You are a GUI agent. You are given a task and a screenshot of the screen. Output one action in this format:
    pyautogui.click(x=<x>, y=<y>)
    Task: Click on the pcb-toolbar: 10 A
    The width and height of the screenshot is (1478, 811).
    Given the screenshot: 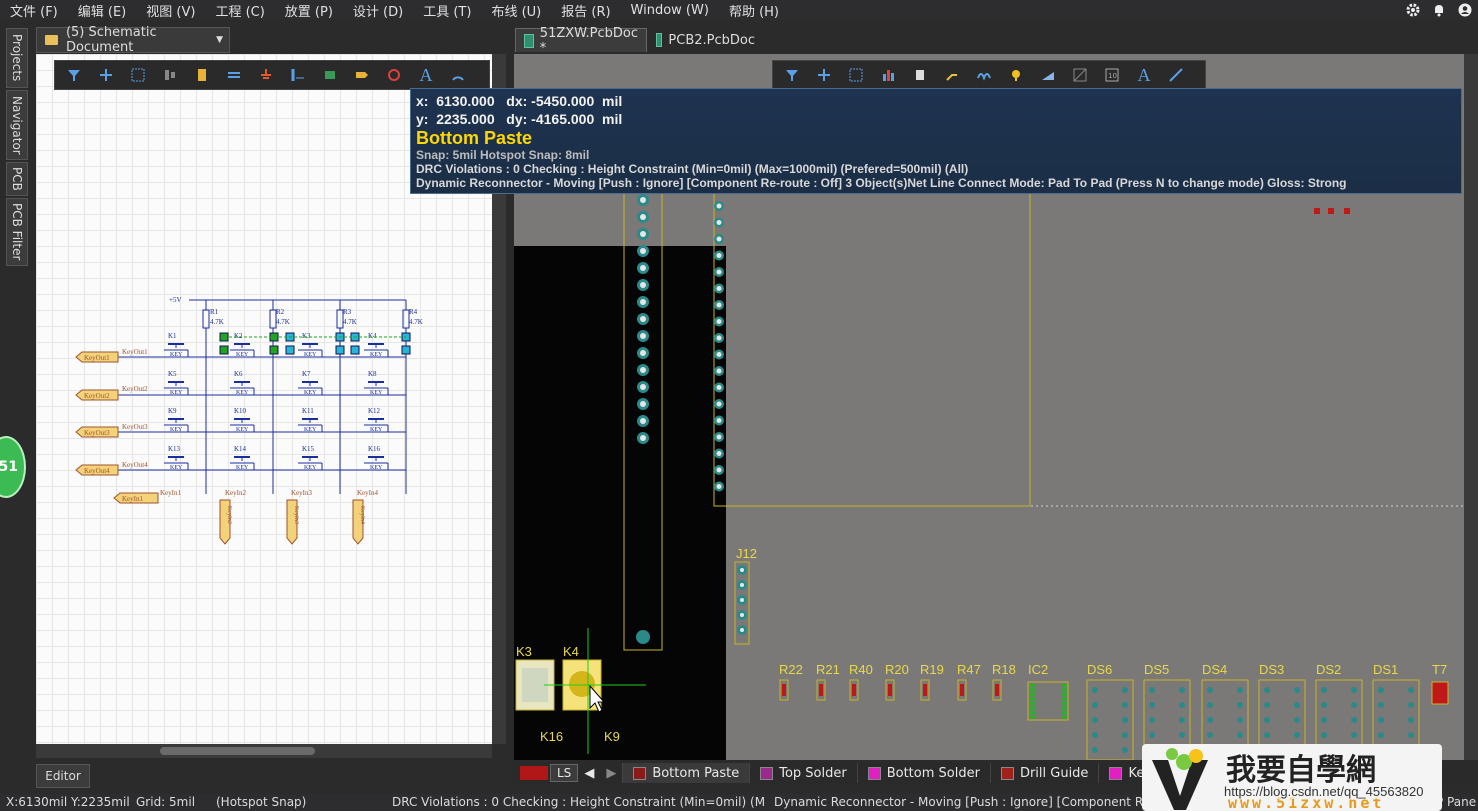 What is the action you would take?
    pyautogui.click(x=989, y=75)
    